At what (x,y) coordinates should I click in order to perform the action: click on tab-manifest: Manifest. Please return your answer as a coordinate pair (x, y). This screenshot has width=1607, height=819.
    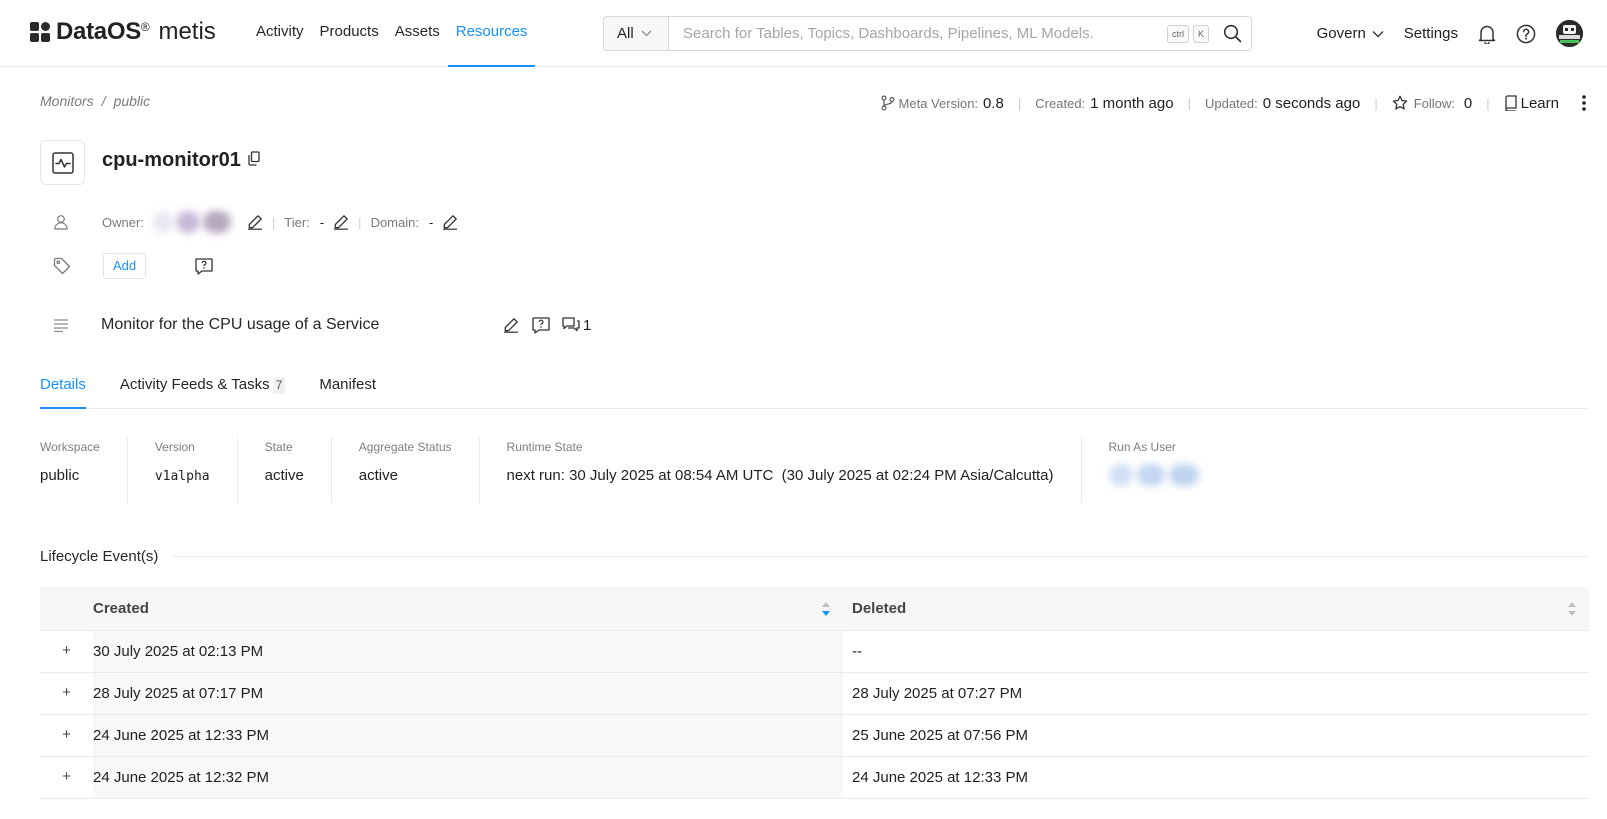
    Looking at the image, I should click on (347, 386).